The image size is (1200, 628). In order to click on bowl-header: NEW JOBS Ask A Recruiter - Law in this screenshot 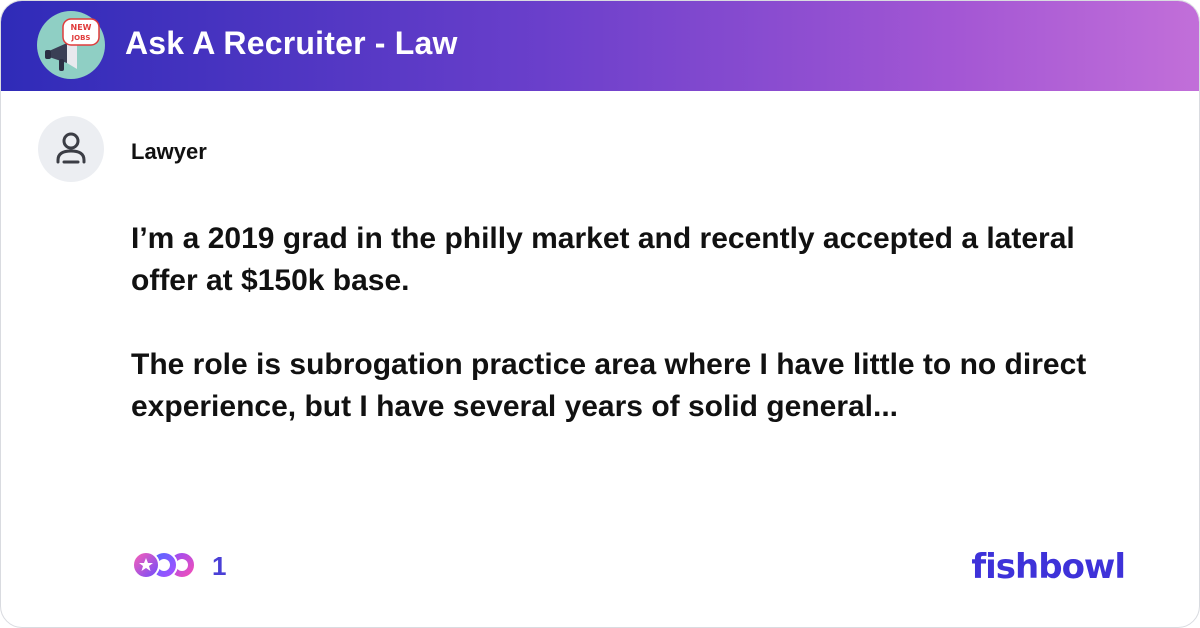, I will do `click(600, 46)`.